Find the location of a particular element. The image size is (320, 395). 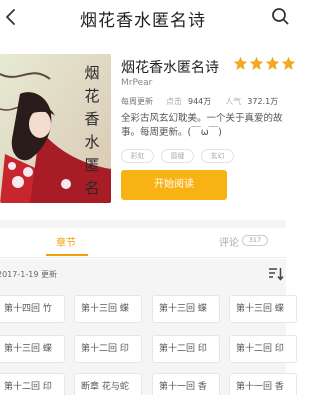

chapter-item: 第十四回 竹 is located at coordinates (32, 309).